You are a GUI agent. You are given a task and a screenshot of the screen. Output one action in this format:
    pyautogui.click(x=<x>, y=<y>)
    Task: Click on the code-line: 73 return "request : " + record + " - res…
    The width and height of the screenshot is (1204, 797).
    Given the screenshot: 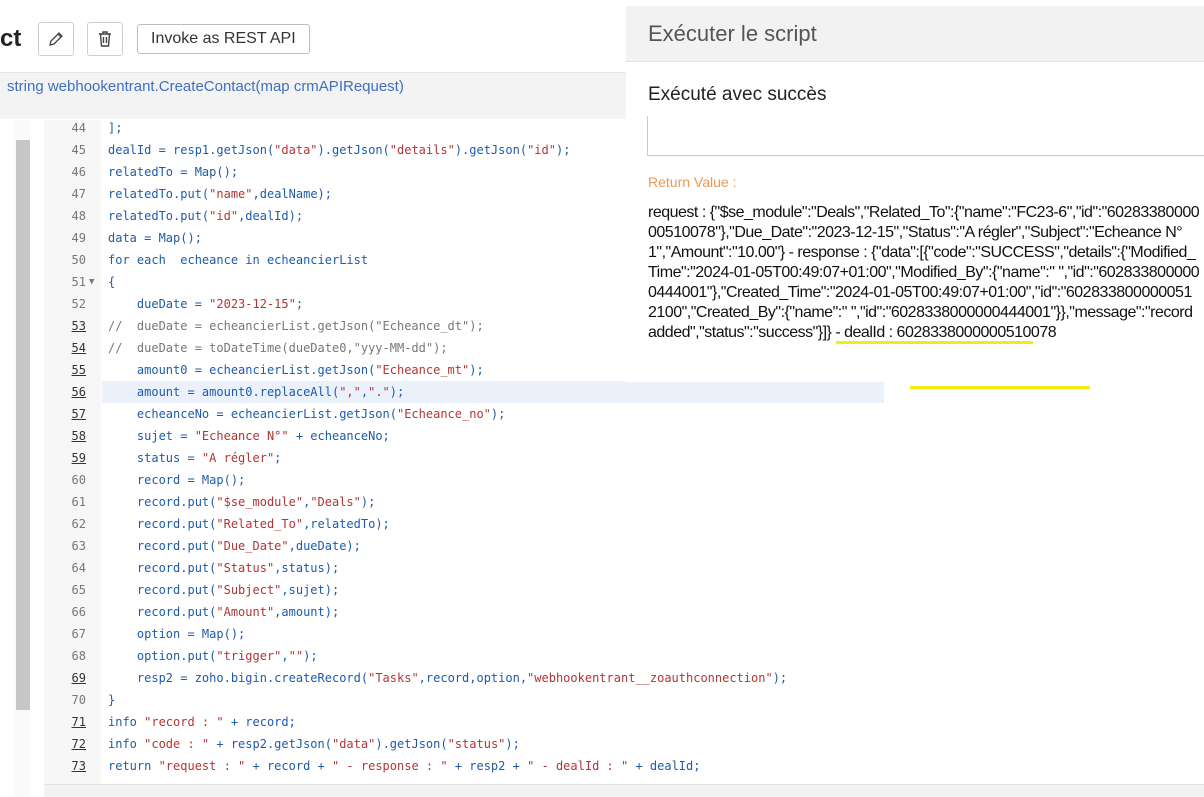 What is the action you would take?
    pyautogui.click(x=602, y=766)
    